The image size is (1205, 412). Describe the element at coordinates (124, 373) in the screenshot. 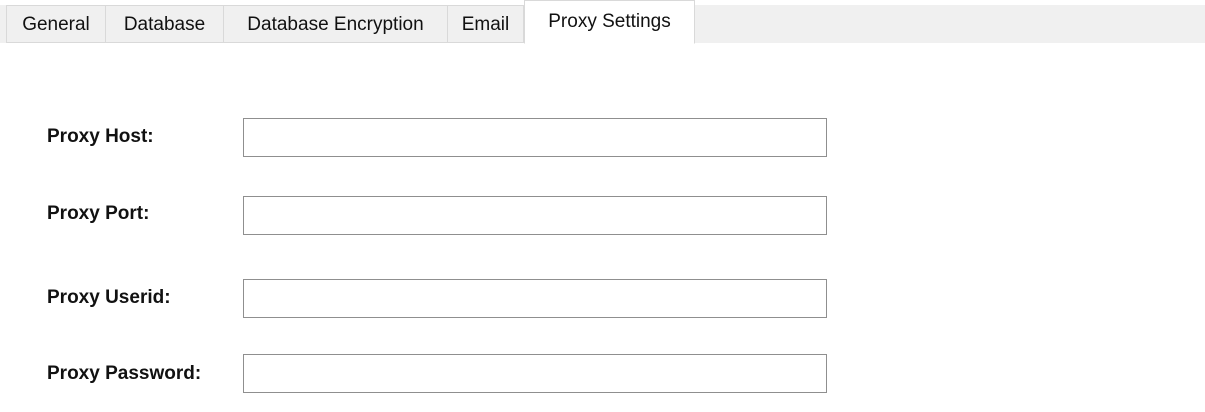

I see `proxy-password-label: Proxy Password:` at that location.